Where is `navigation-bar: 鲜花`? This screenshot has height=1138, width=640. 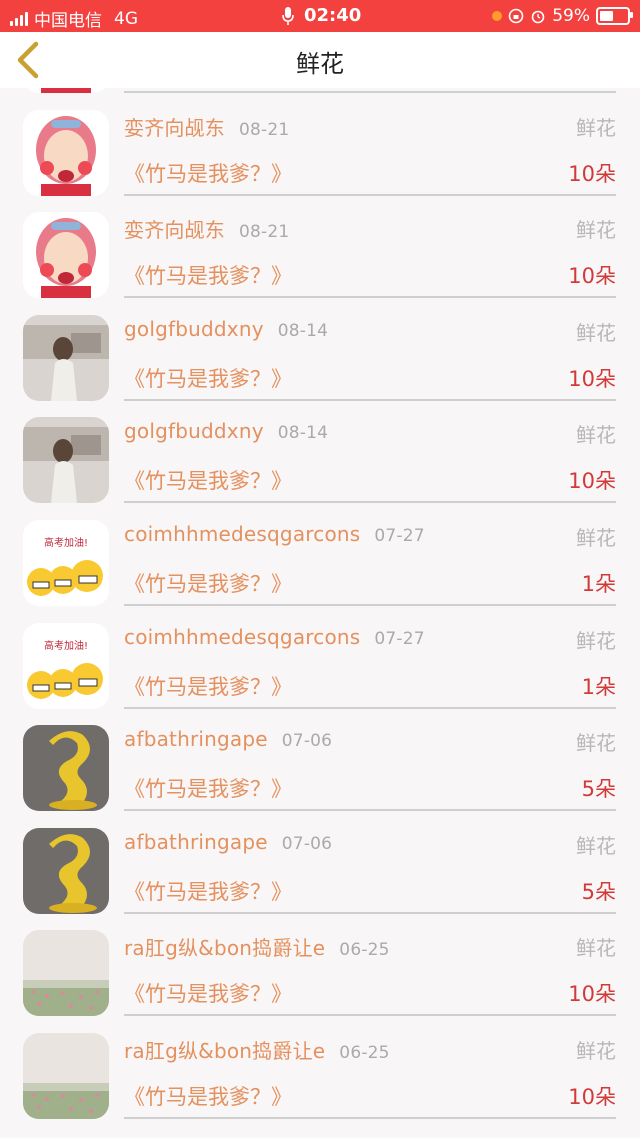
navigation-bar: 鲜花 is located at coordinates (320, 60).